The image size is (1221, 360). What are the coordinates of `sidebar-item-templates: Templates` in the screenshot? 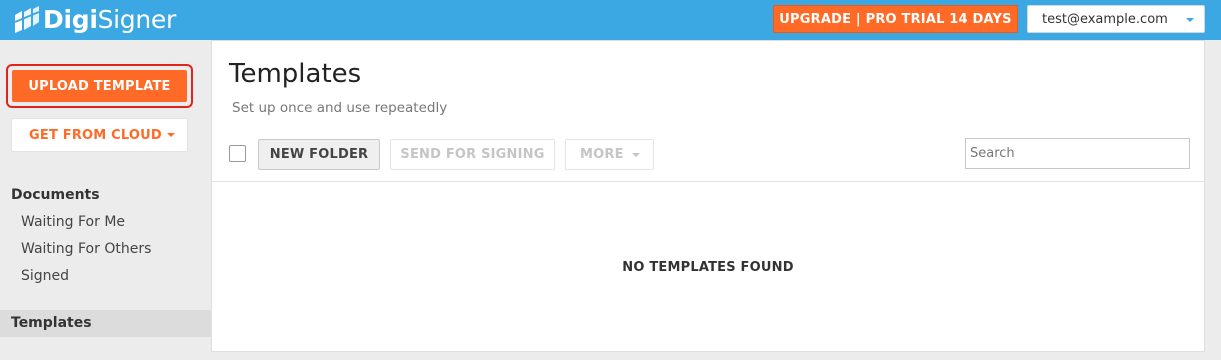 It's located at (105, 323).